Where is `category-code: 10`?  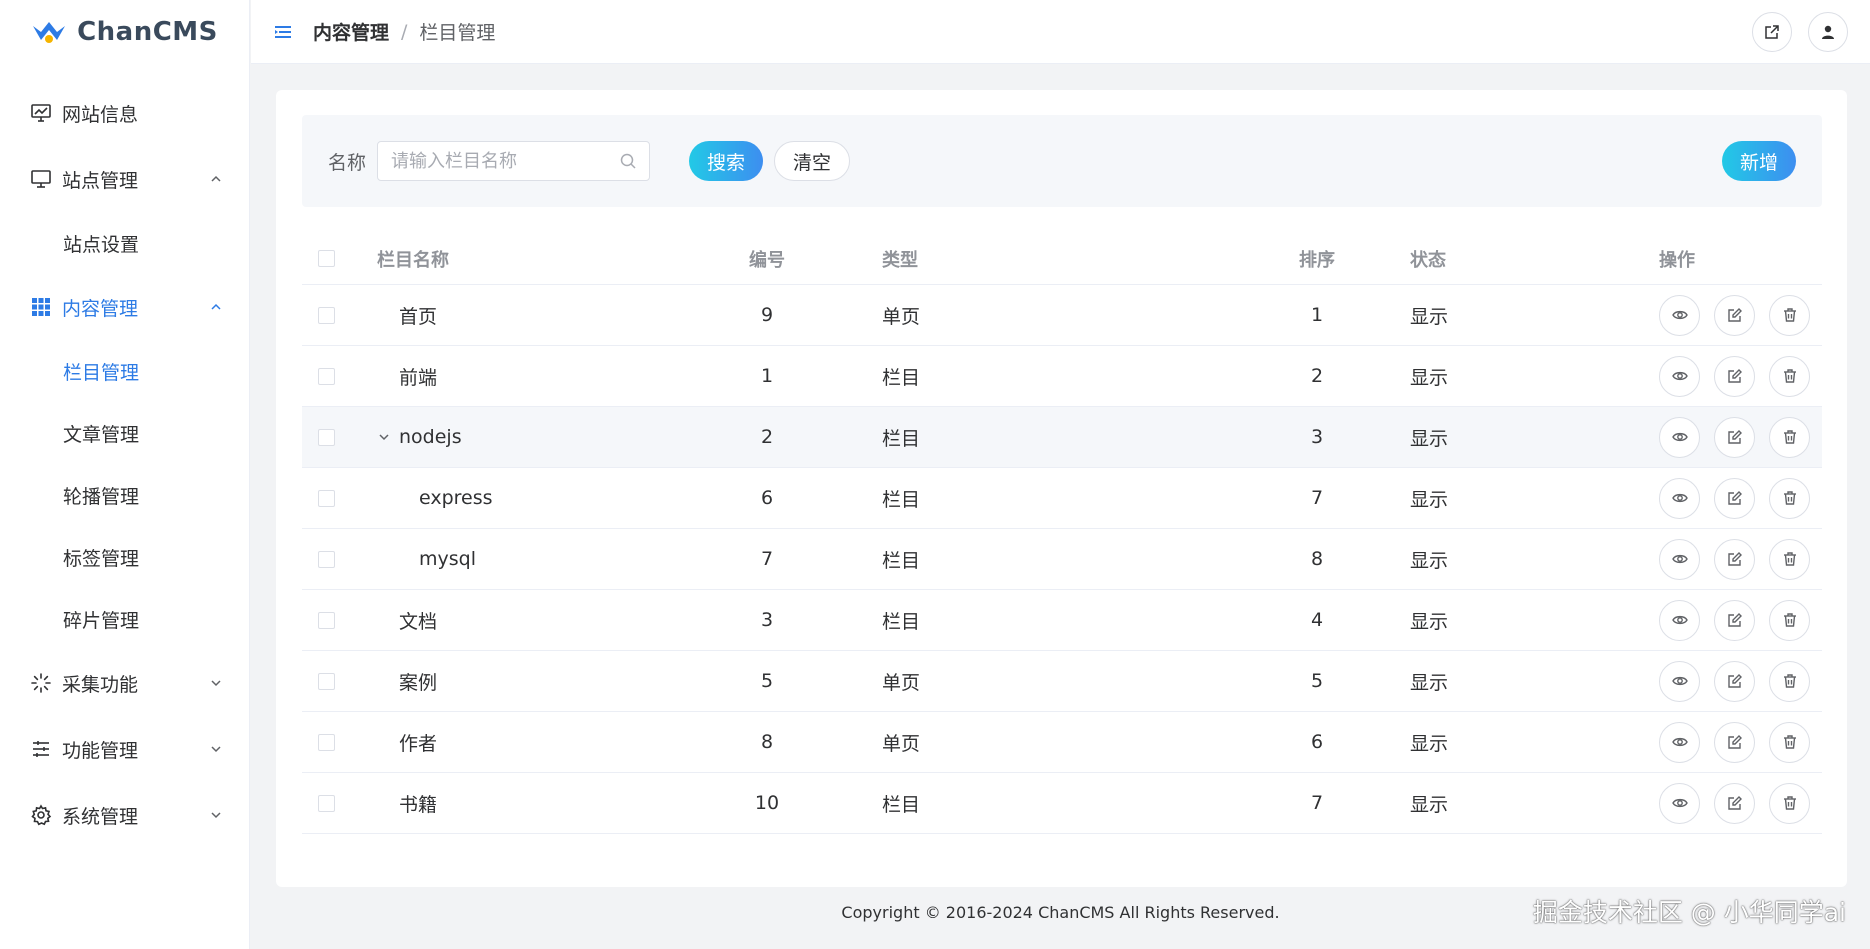
category-code: 10 is located at coordinates (767, 803).